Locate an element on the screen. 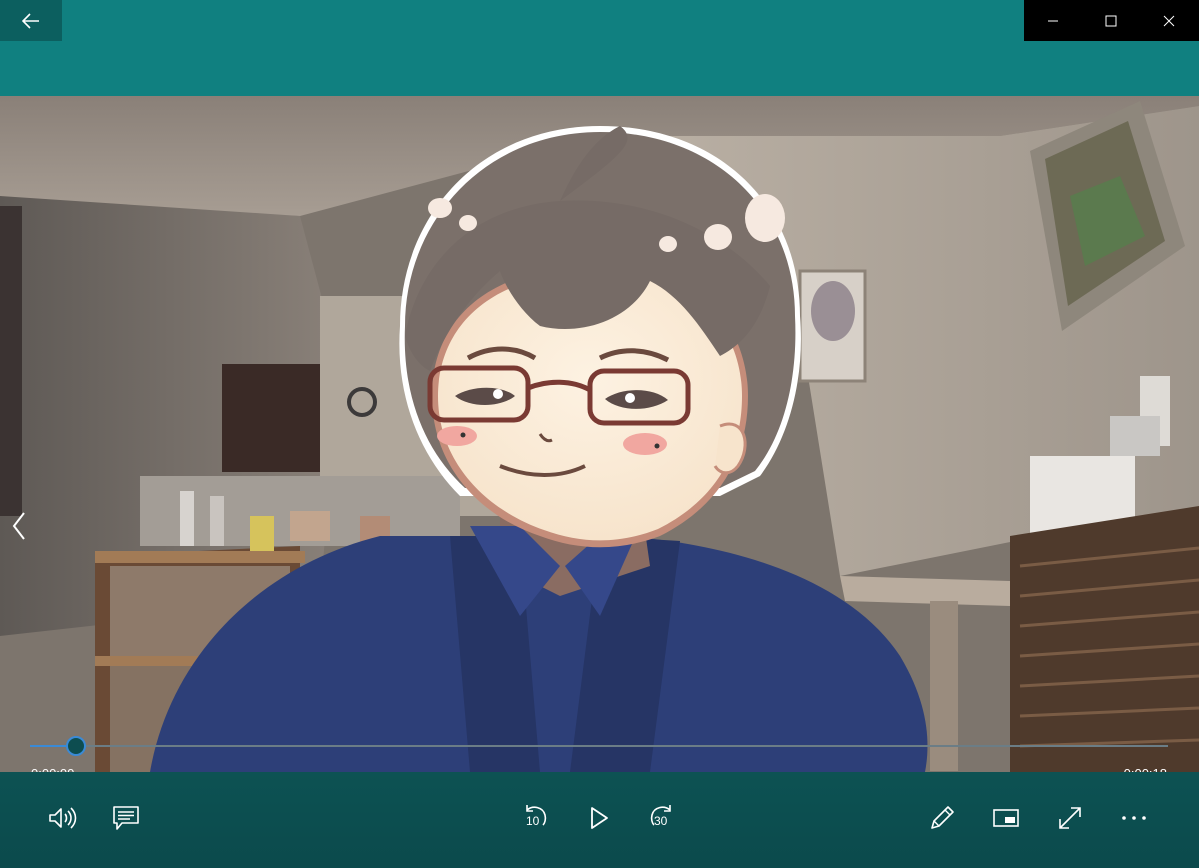 Image resolution: width=1199 pixels, height=868 pixels. skip-back-label: 10 is located at coordinates (533, 821).